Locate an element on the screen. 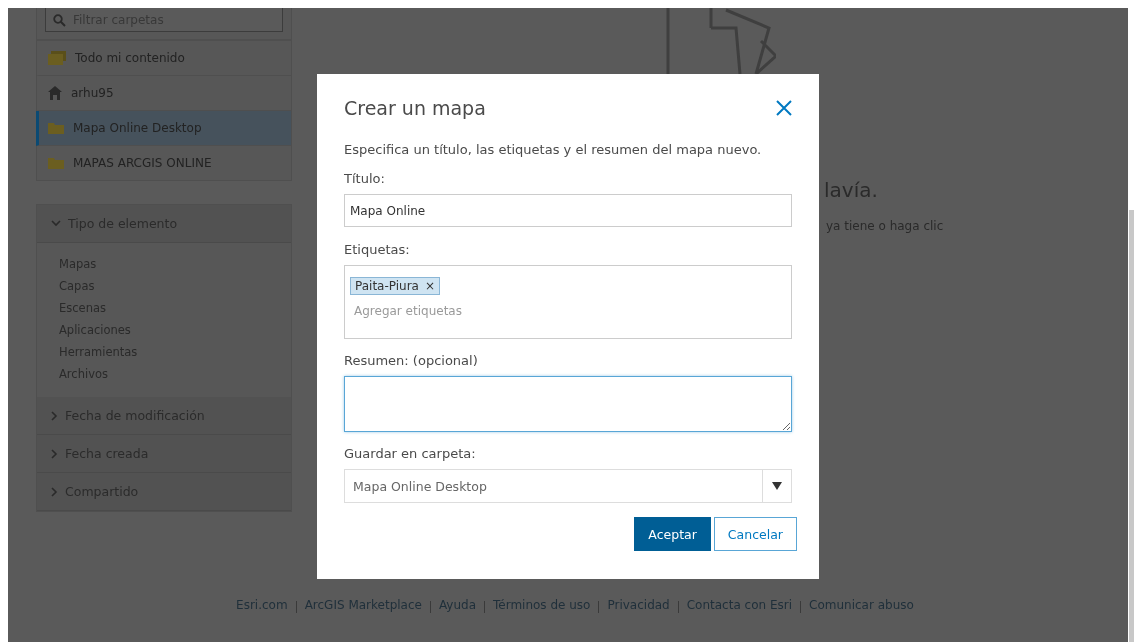 The width and height of the screenshot is (1134, 642). footer-link: Ayuda is located at coordinates (457, 605).